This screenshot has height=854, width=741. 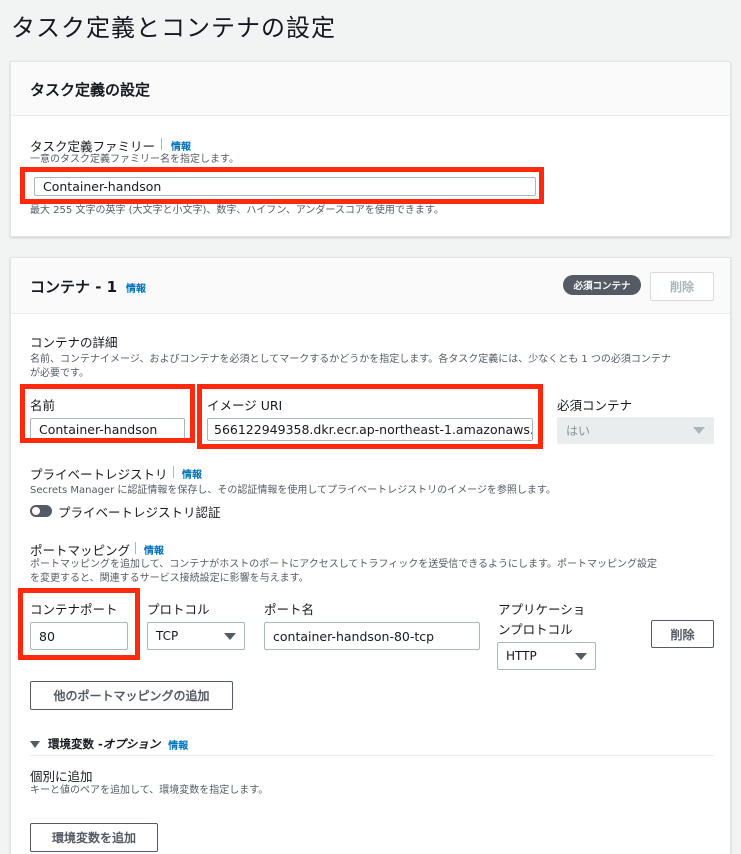 I want to click on env-info-link: 情報, so click(x=178, y=744).